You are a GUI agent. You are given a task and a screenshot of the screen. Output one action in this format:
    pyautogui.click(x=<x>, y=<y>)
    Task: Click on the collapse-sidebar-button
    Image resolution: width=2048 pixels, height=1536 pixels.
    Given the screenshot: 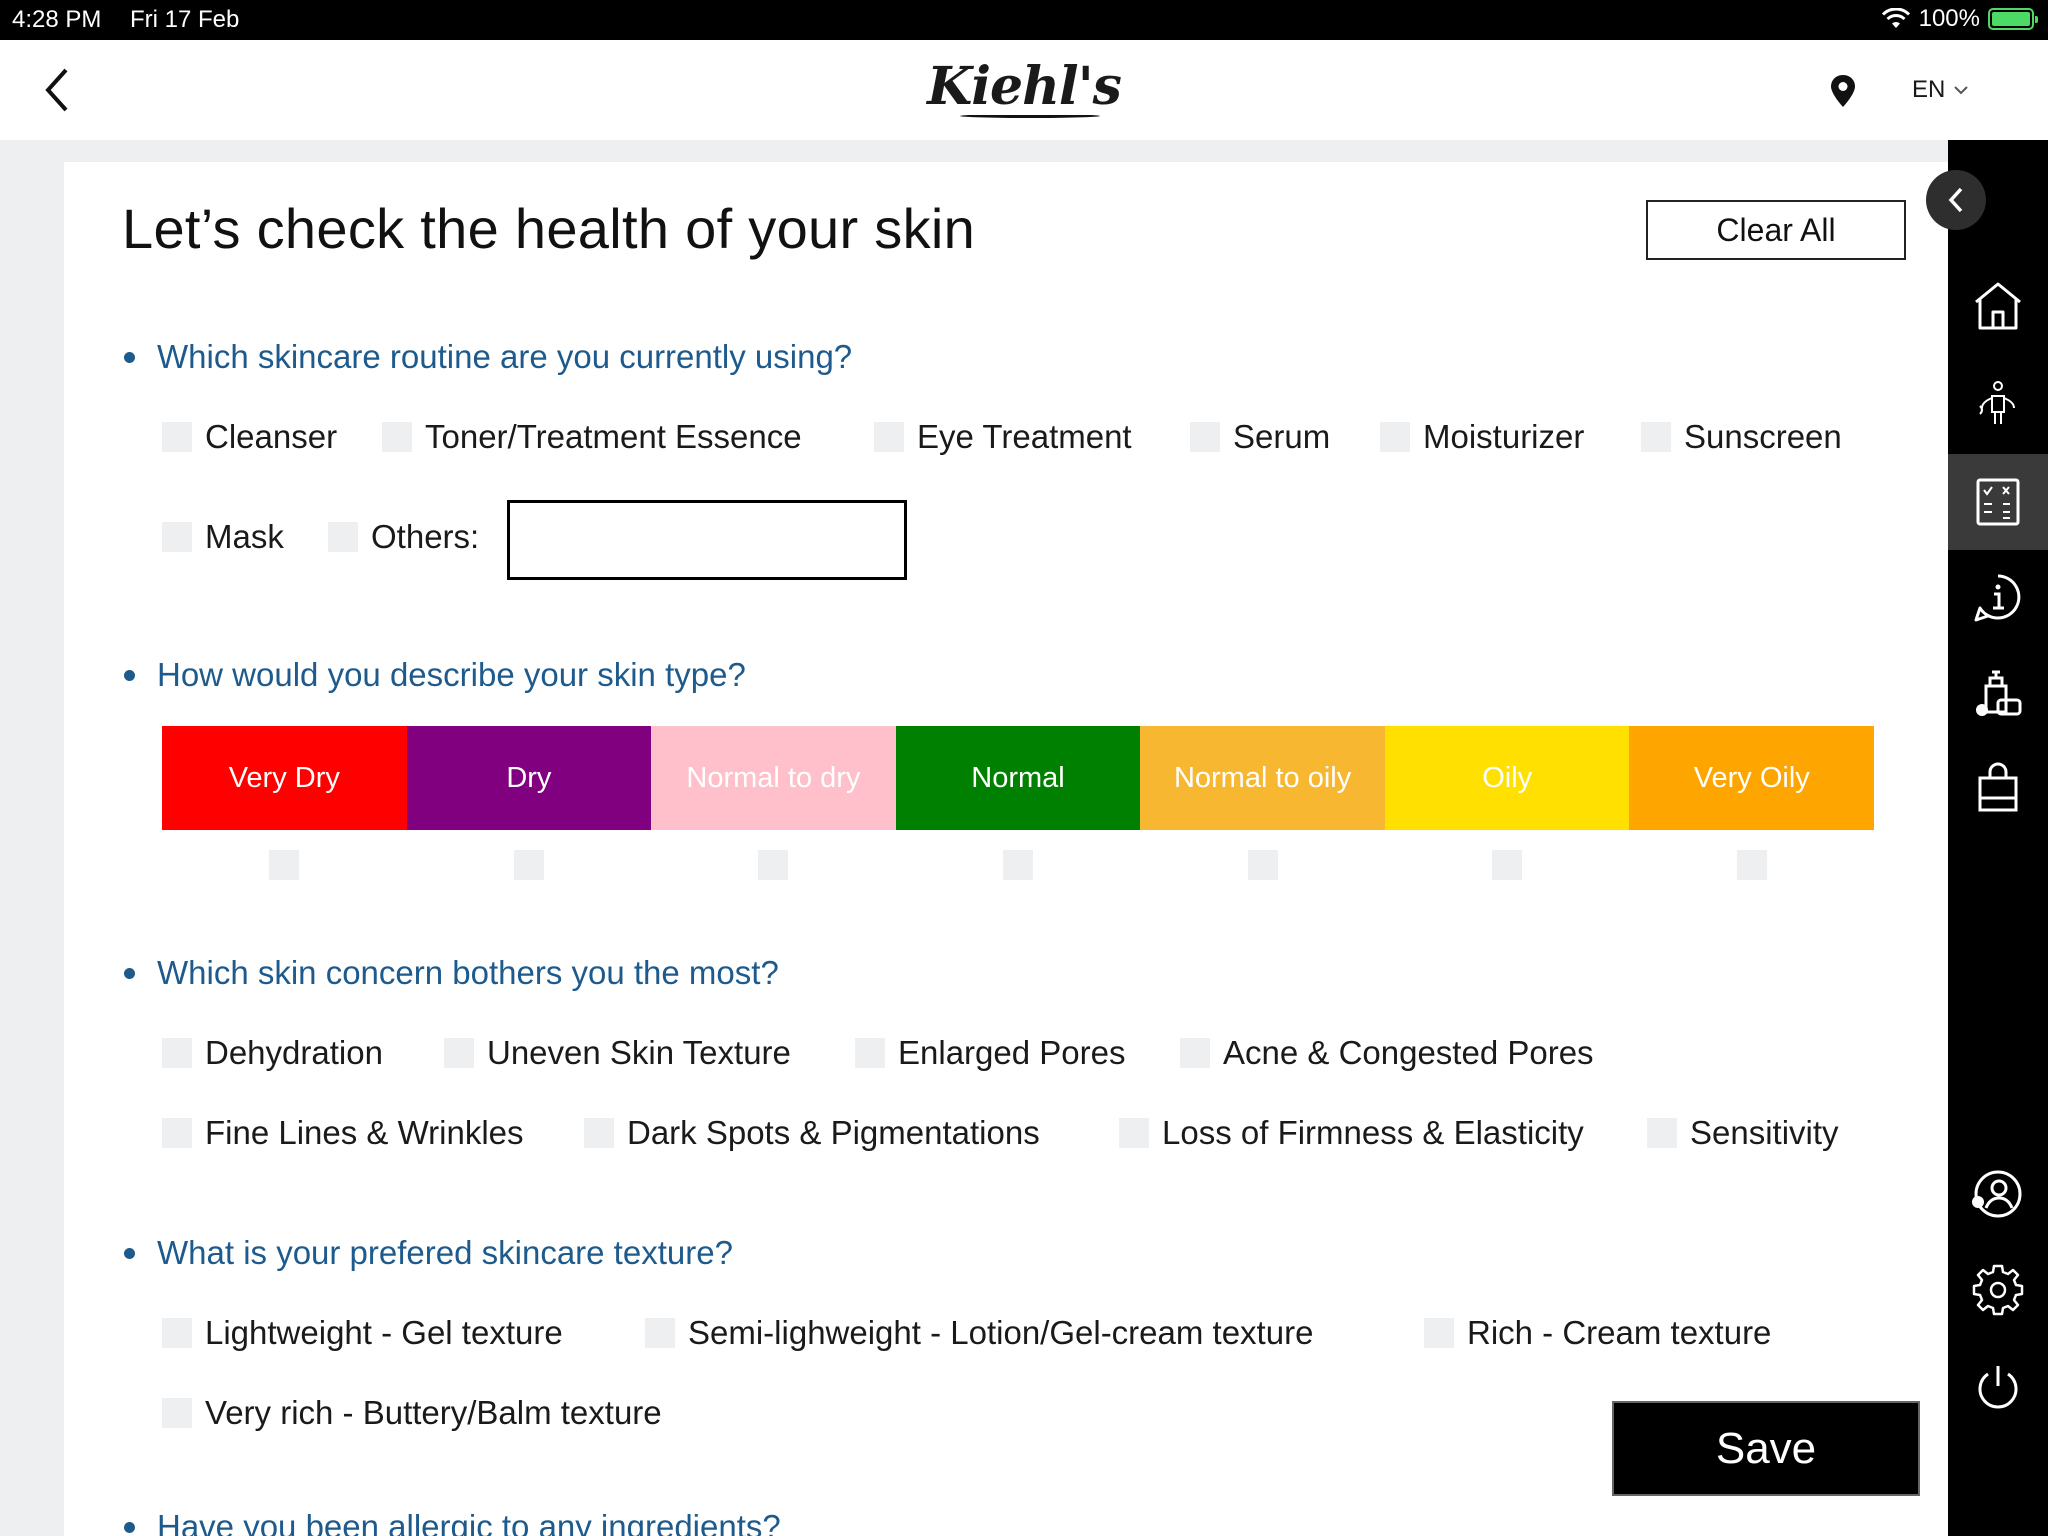 What is the action you would take?
    pyautogui.click(x=1956, y=200)
    